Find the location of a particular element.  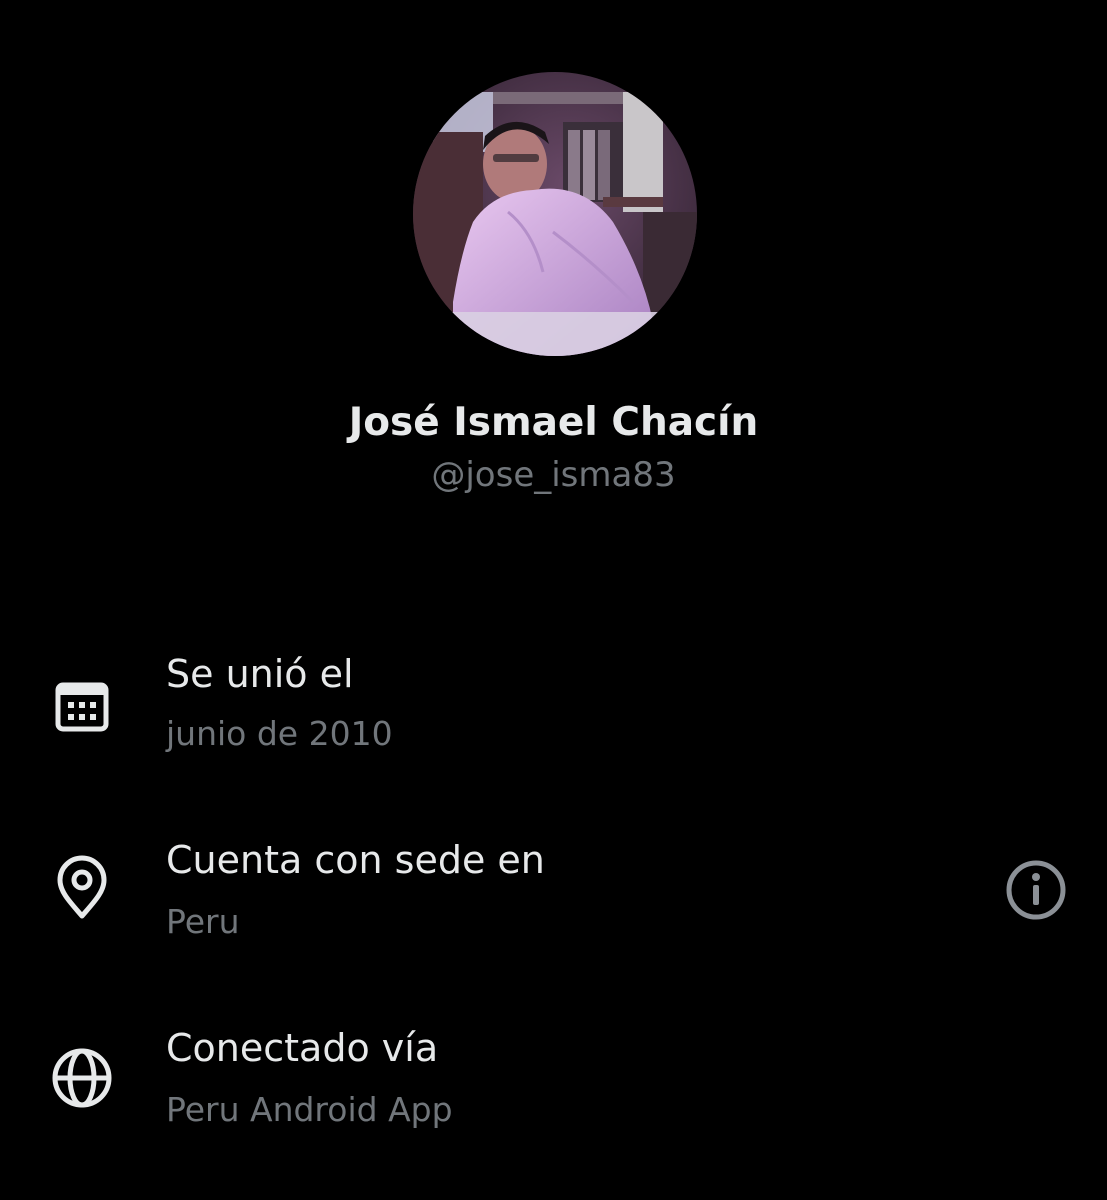

globe-icon is located at coordinates (82, 1078).